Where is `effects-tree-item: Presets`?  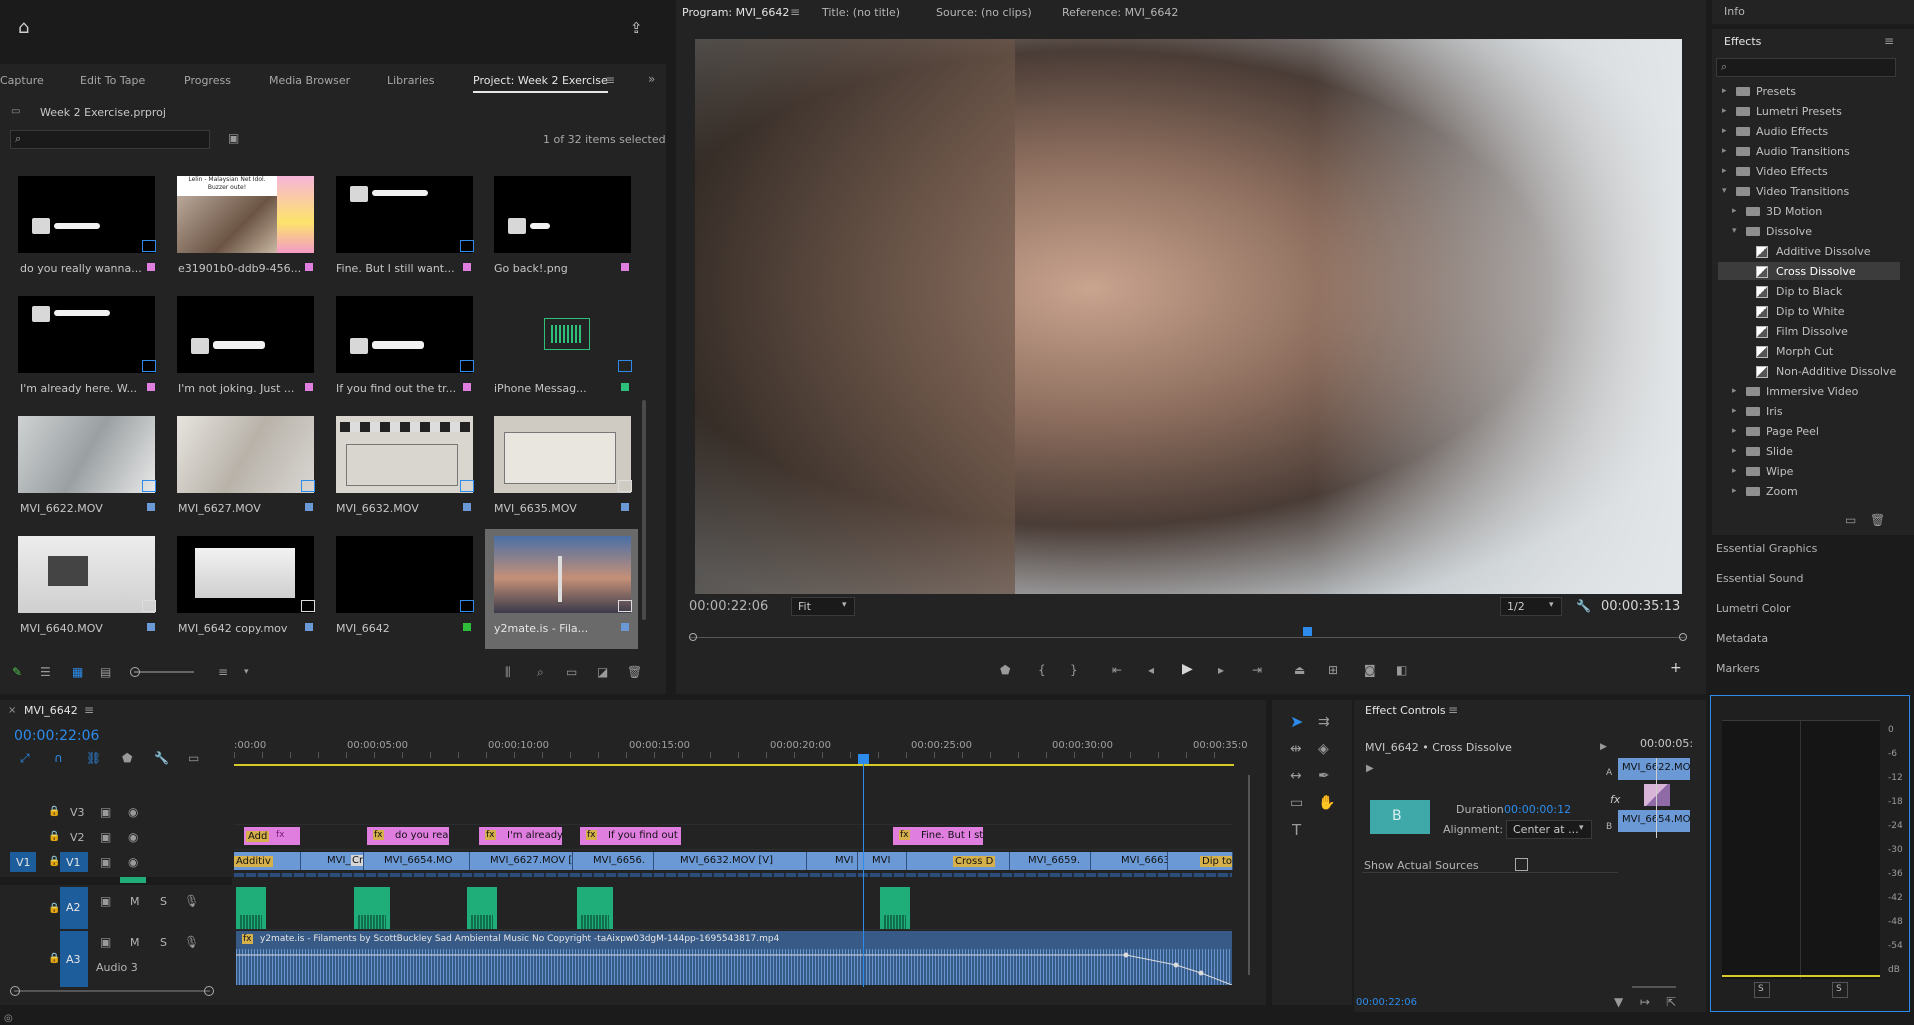 effects-tree-item: Presets is located at coordinates (1776, 91).